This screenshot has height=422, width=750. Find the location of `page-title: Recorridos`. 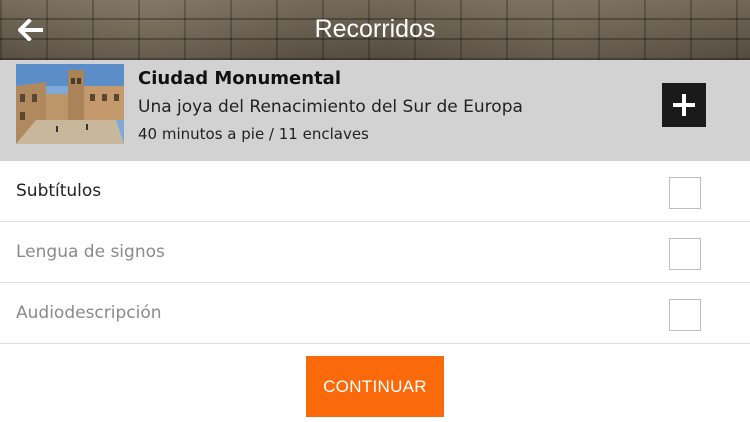

page-title: Recorridos is located at coordinates (375, 29).